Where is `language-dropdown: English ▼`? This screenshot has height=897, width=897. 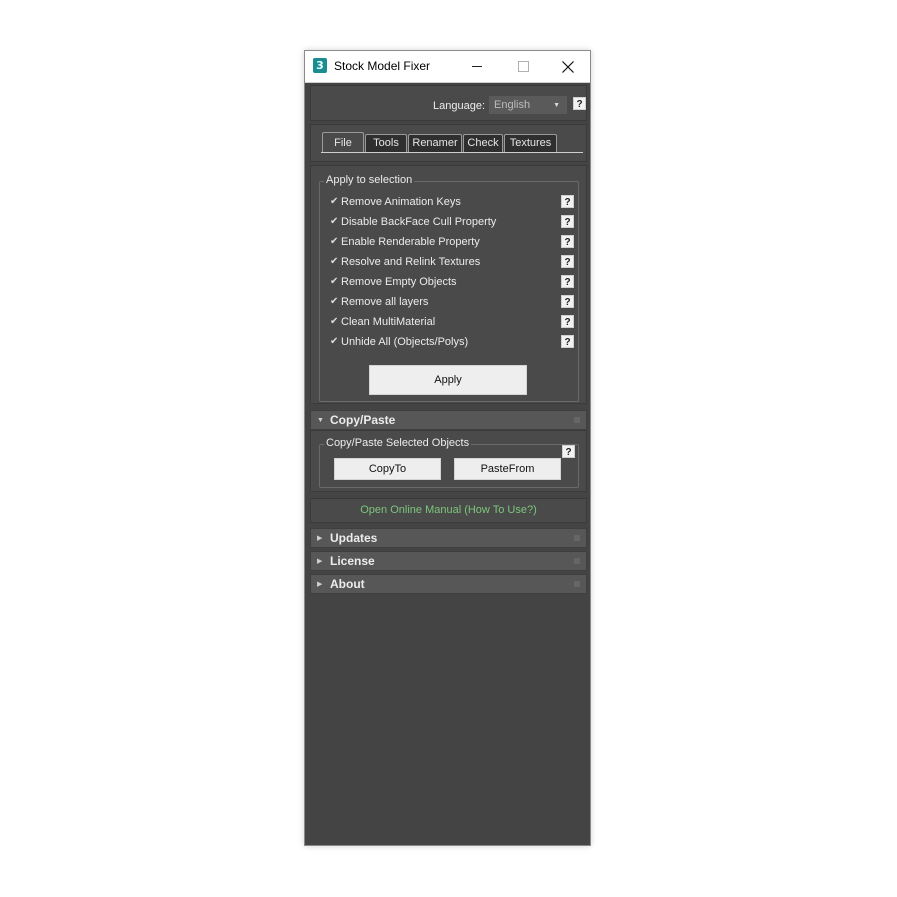
language-dropdown: English ▼ is located at coordinates (528, 105).